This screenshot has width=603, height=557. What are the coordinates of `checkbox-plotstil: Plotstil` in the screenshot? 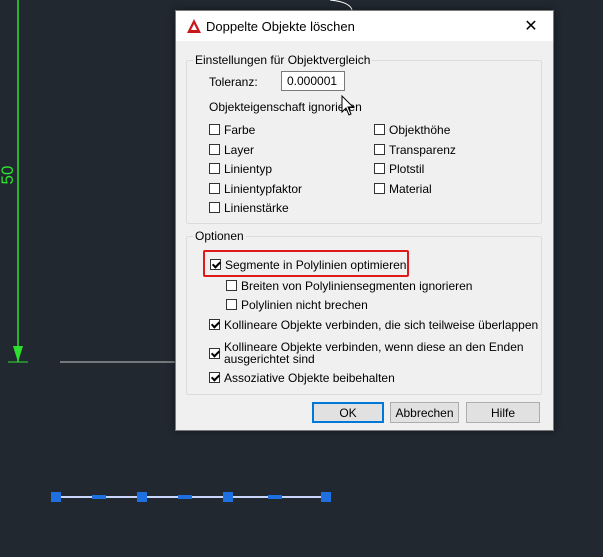 It's located at (399, 169).